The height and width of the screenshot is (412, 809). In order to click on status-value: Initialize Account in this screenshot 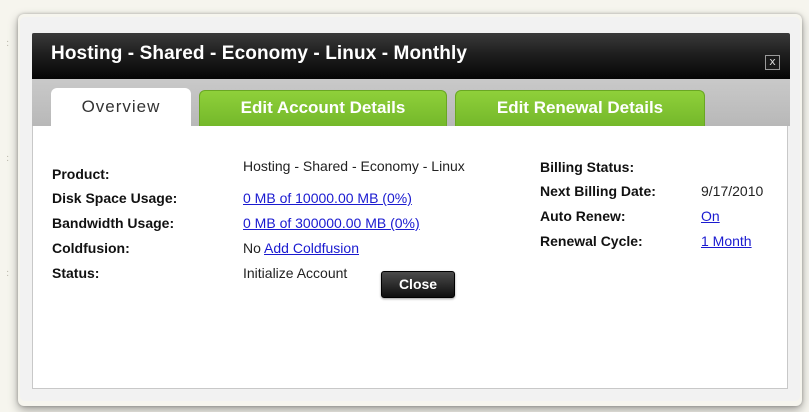, I will do `click(295, 273)`.